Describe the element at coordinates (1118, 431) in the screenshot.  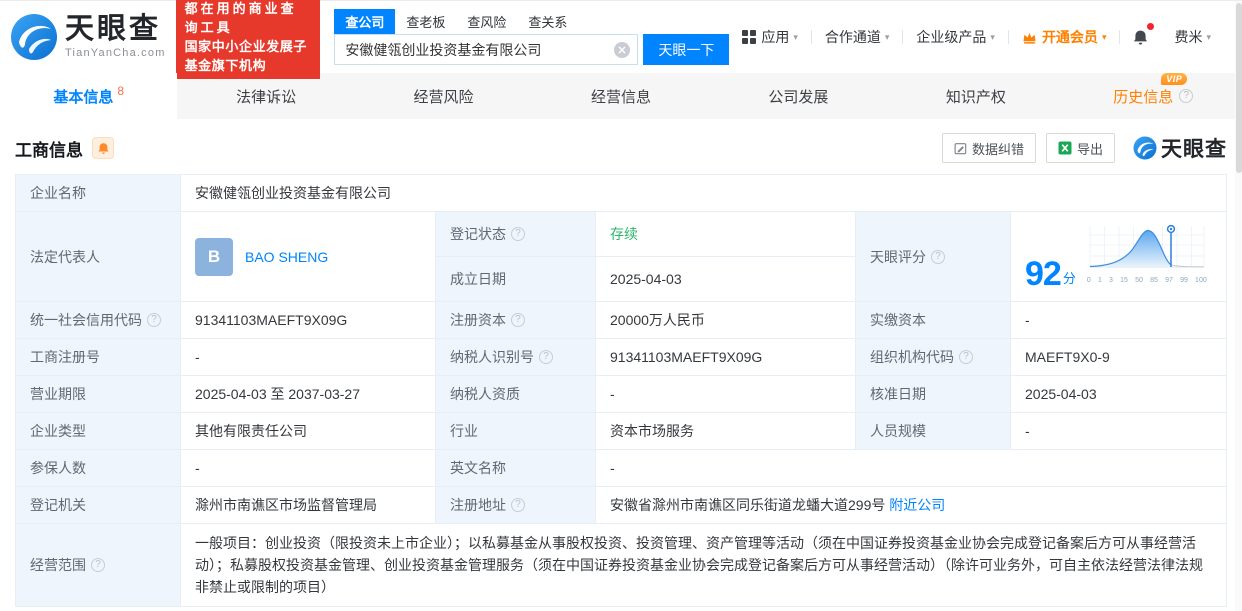
I see `staff-size-value: -` at that location.